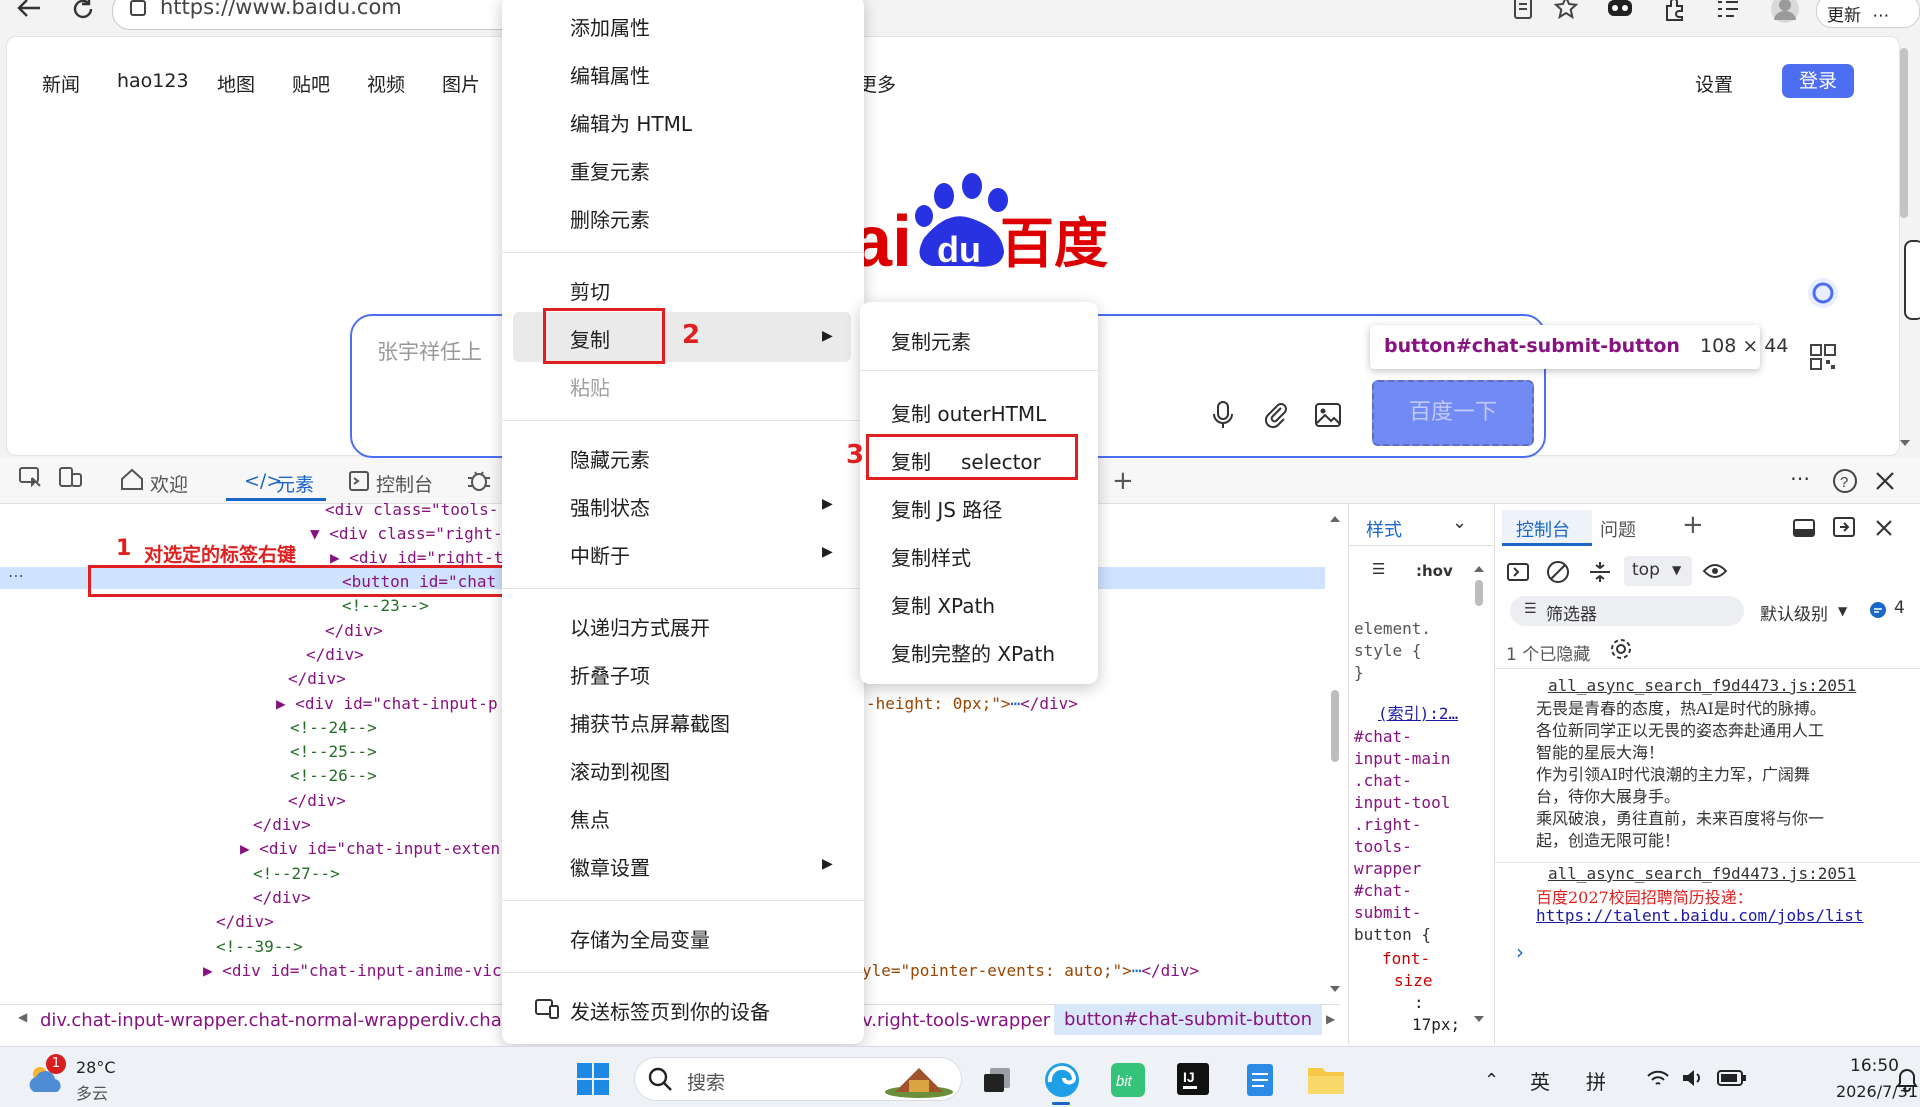 The height and width of the screenshot is (1107, 1920). What do you see at coordinates (1543, 529) in the screenshot?
I see `drawer-tab-console: 控制台` at bounding box center [1543, 529].